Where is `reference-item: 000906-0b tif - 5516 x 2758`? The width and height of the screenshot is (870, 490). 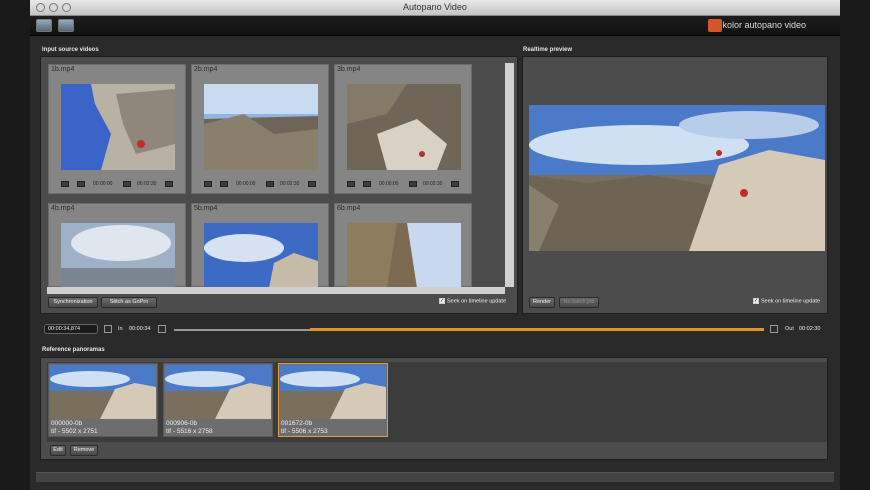
reference-item: 000906-0b tif - 5516 x 2758 is located at coordinates (218, 400).